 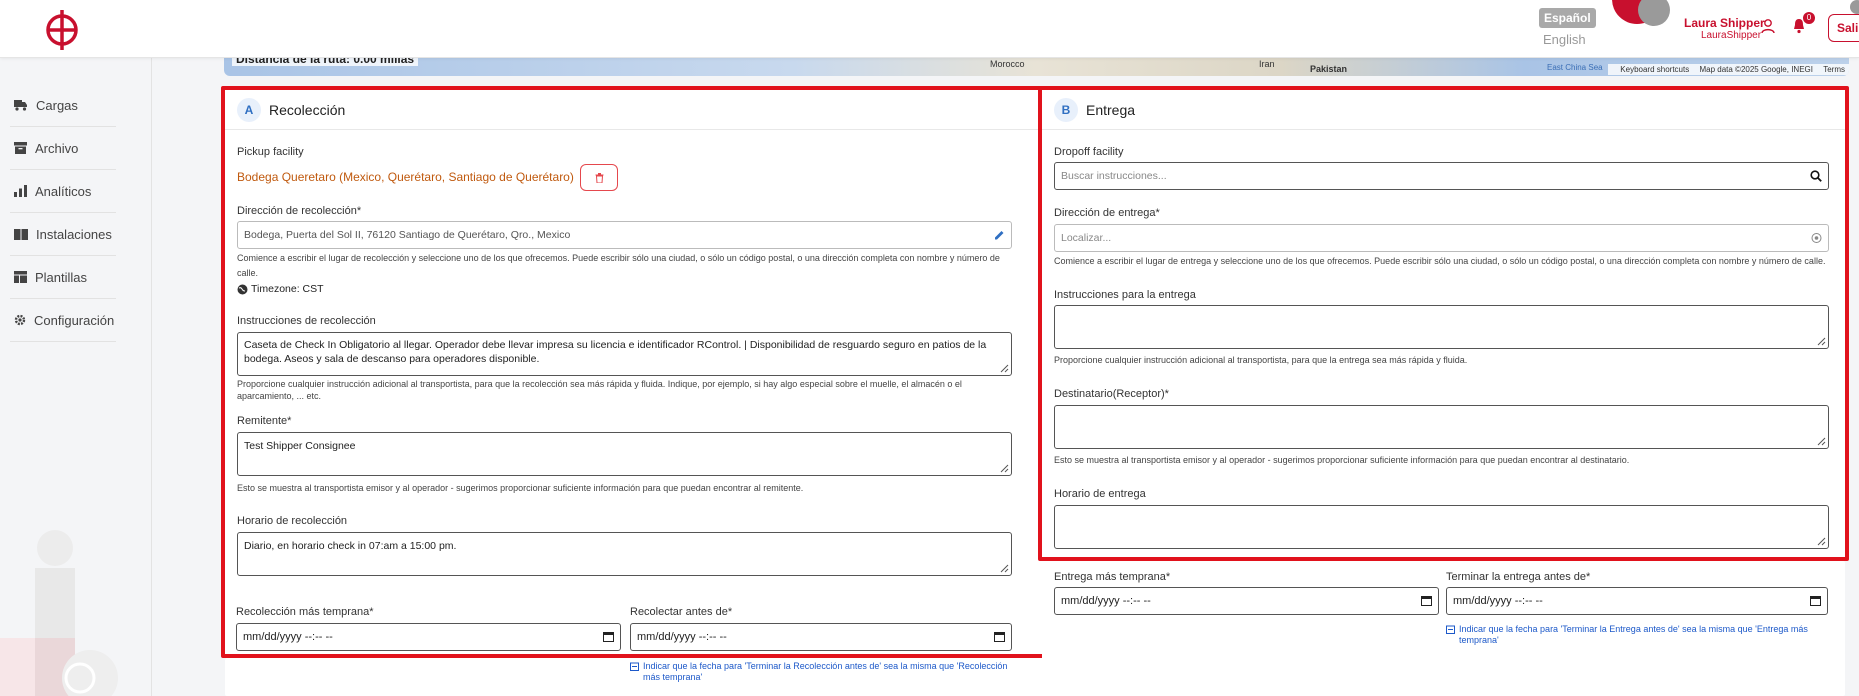 I want to click on sidebar-item-analiticos: Analíticos, so click(x=63, y=191).